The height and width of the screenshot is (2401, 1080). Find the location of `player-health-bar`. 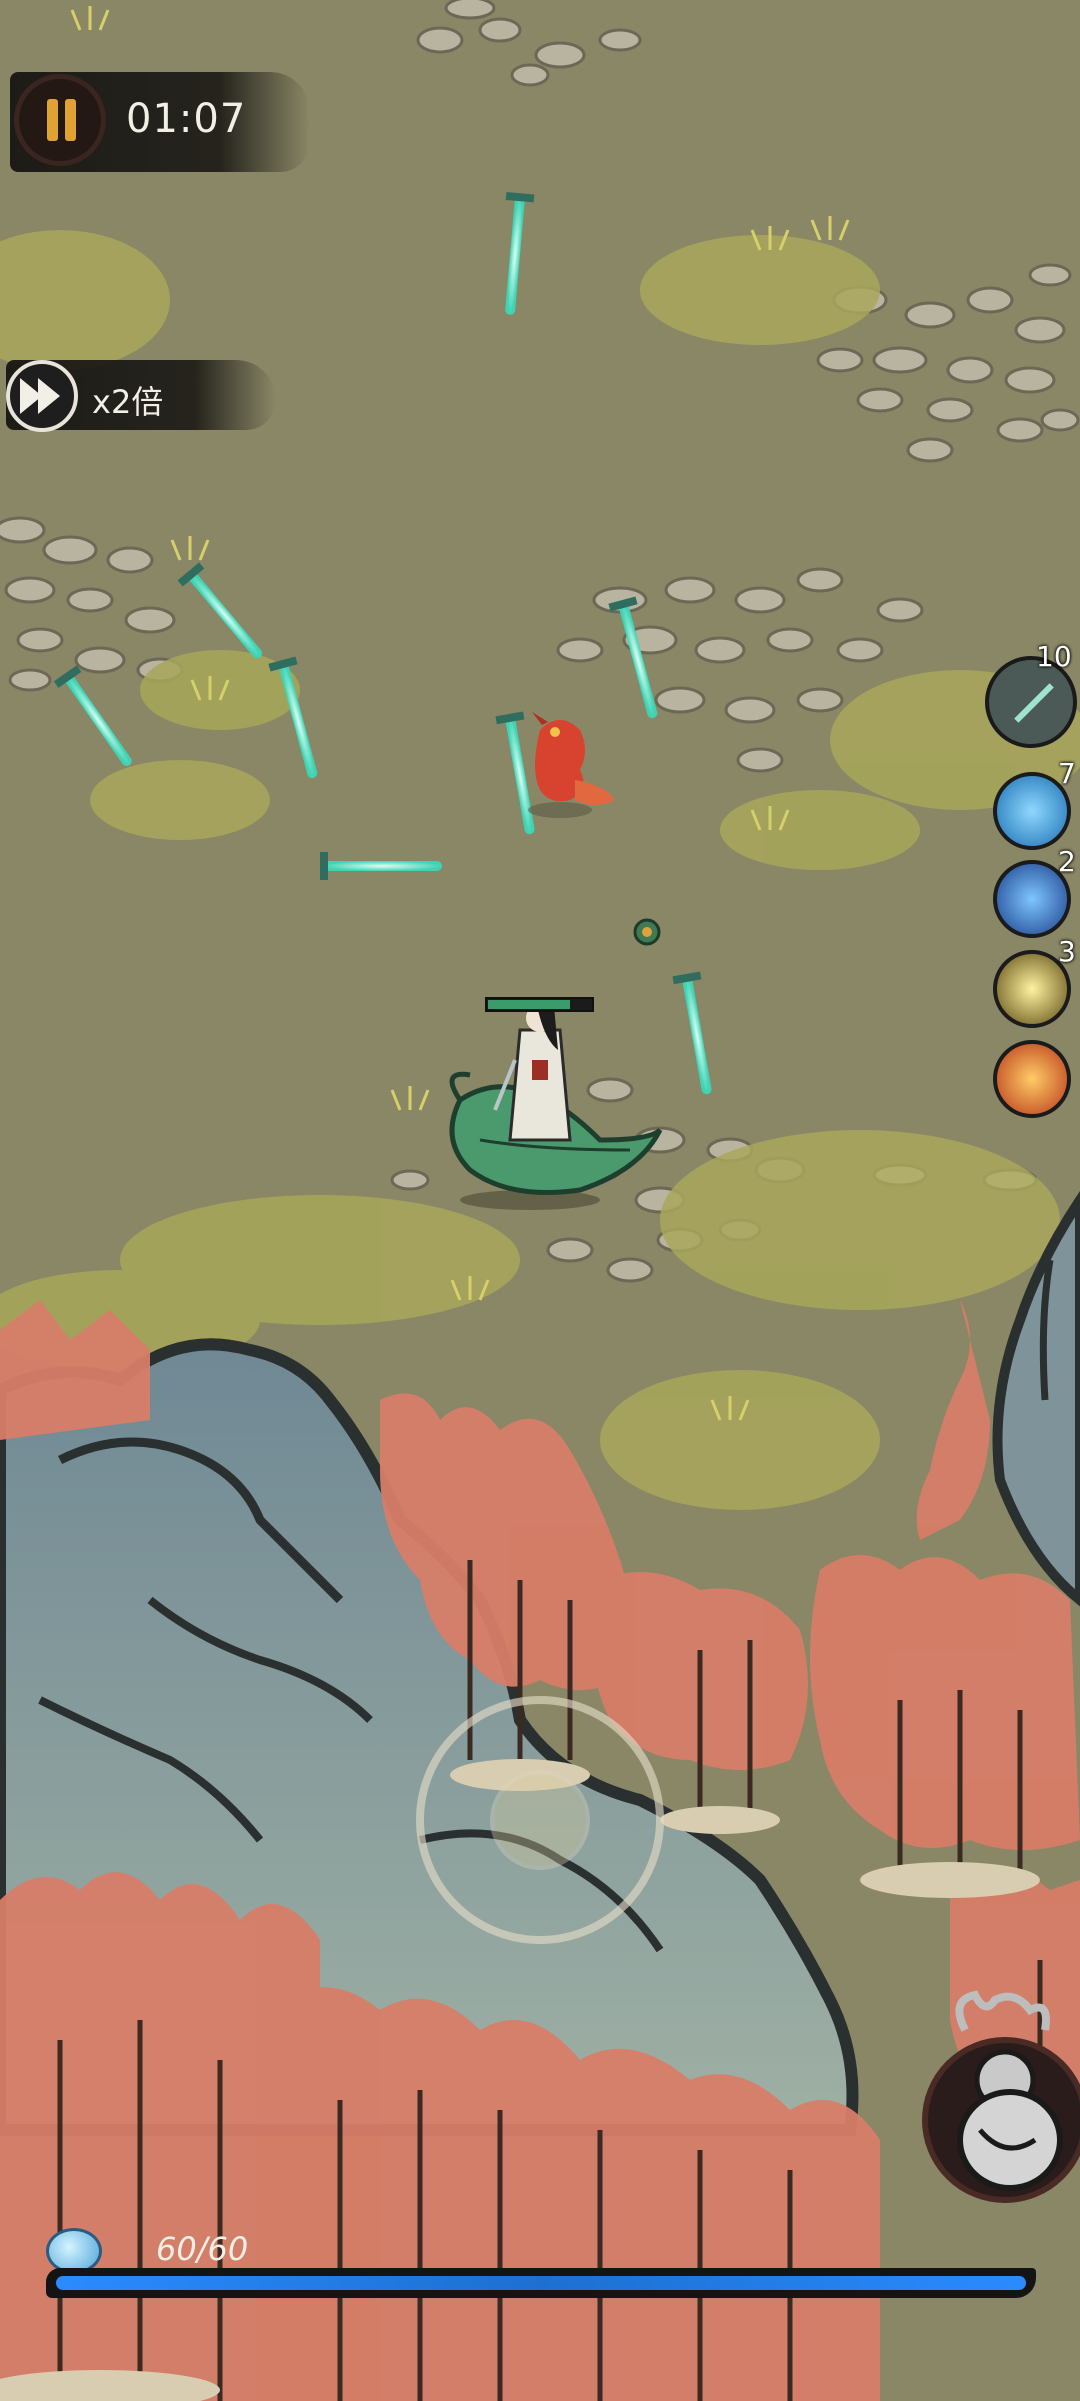

player-health-bar is located at coordinates (539, 1004).